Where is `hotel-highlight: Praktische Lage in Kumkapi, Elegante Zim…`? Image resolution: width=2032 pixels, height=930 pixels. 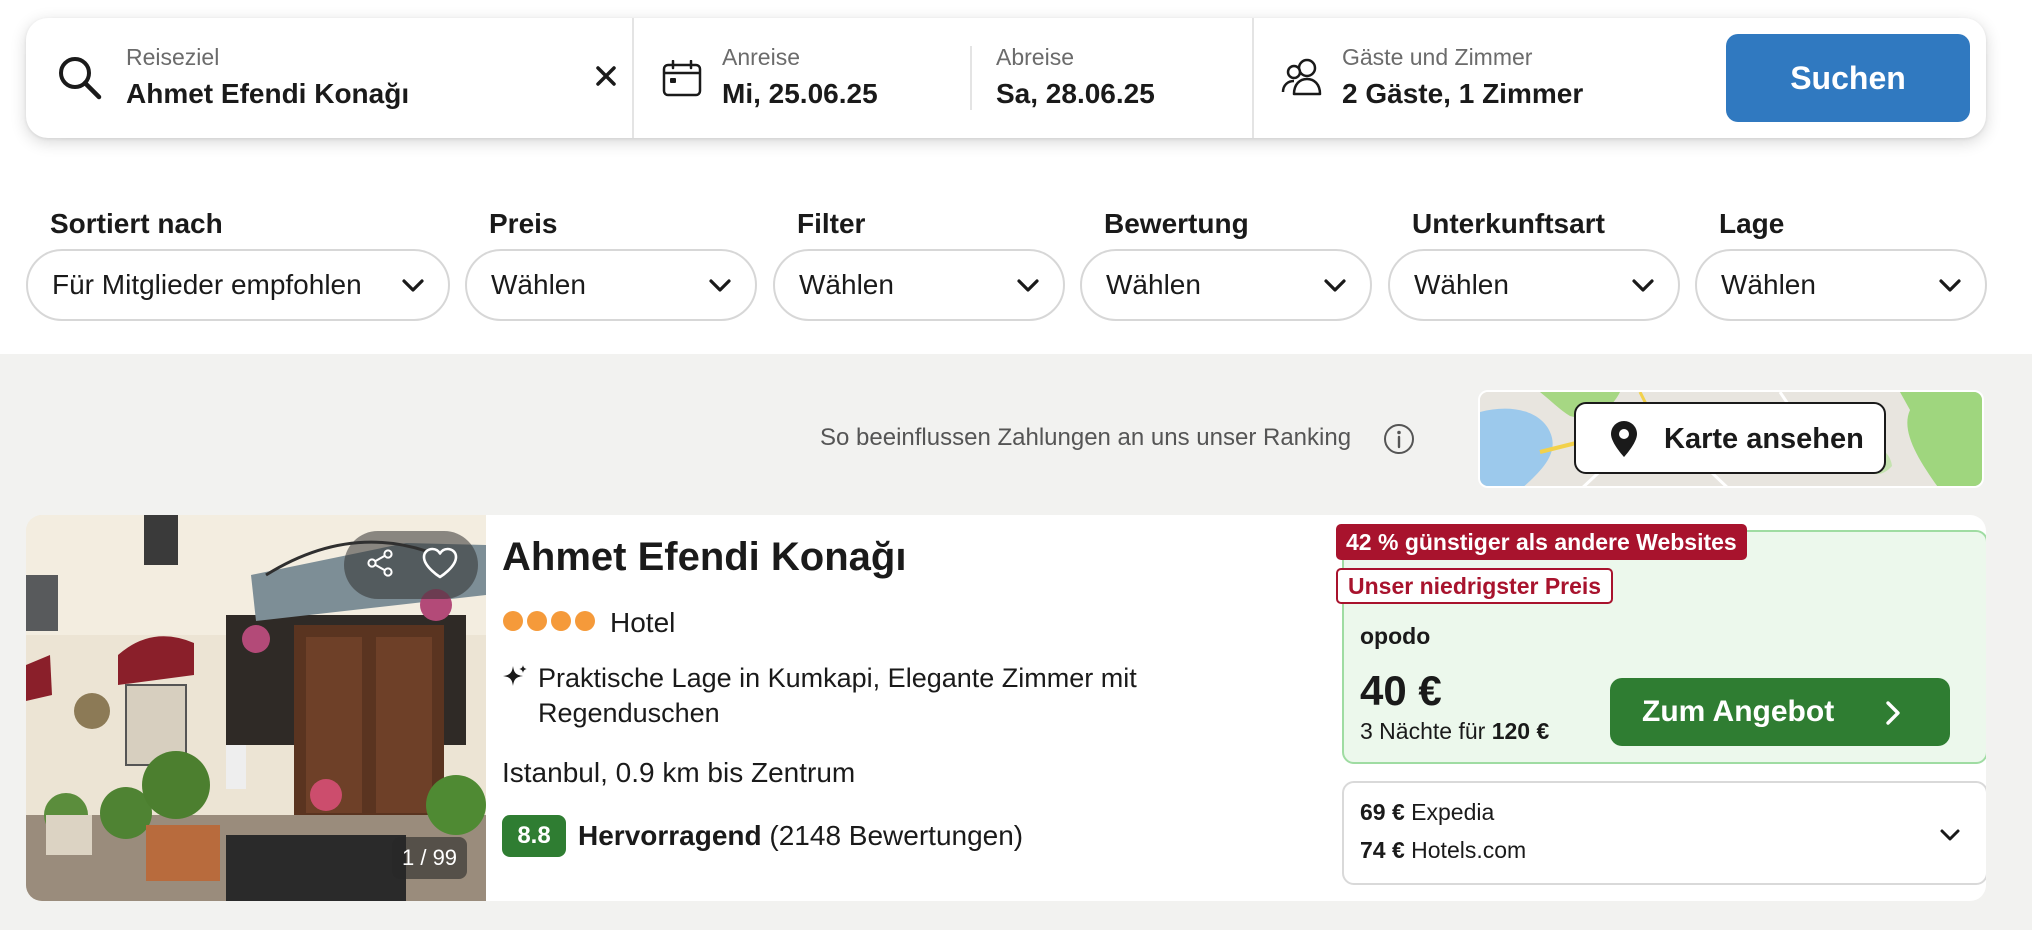 hotel-highlight: Praktische Lage in Kumkapi, Elegante Zim… is located at coordinates (837, 695).